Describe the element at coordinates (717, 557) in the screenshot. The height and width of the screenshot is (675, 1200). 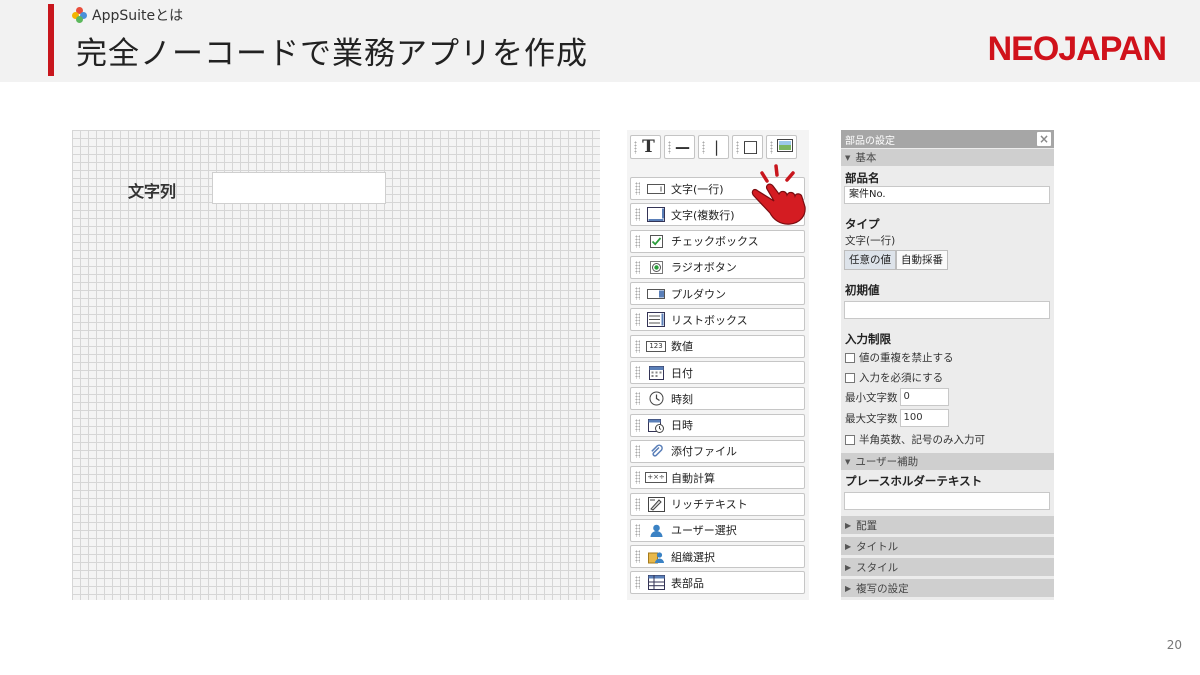
I see `part-org-select: 組織選択` at that location.